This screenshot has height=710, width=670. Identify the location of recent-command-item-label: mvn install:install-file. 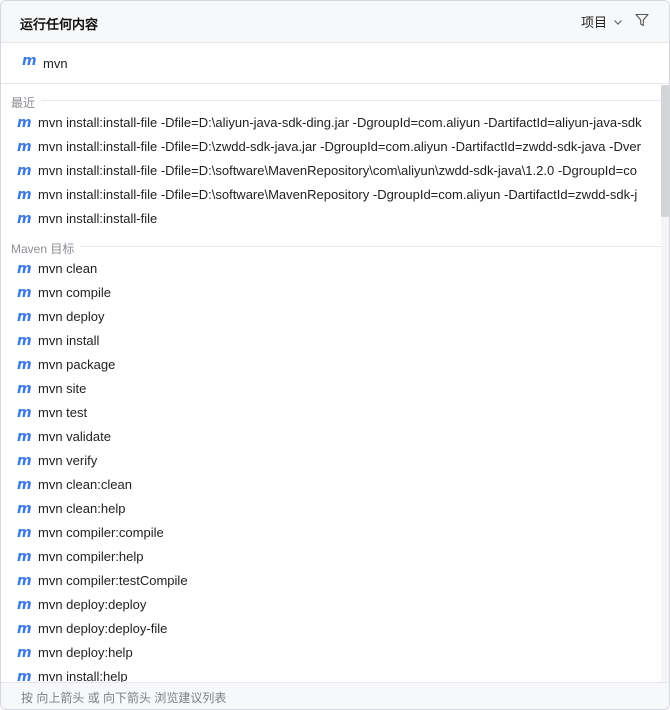
(98, 218).